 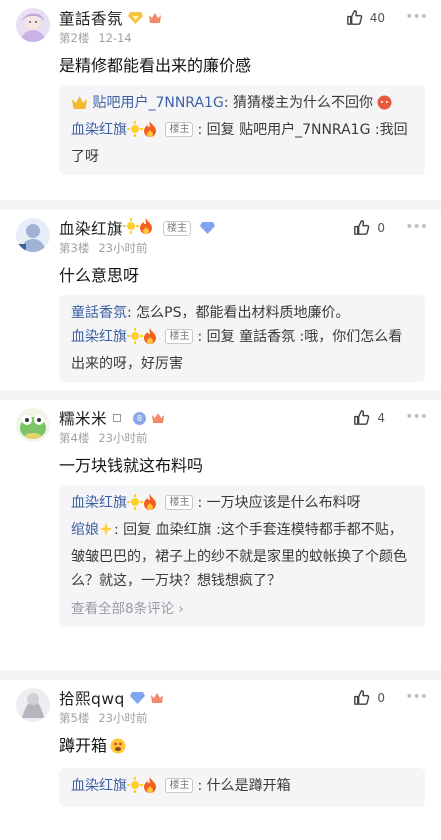 What do you see at coordinates (242, 350) in the screenshot?
I see `reply-item: 血染红旗 楼主: 回复 童話香氛 :哦，你们怎么看出来的呀，好厉害` at bounding box center [242, 350].